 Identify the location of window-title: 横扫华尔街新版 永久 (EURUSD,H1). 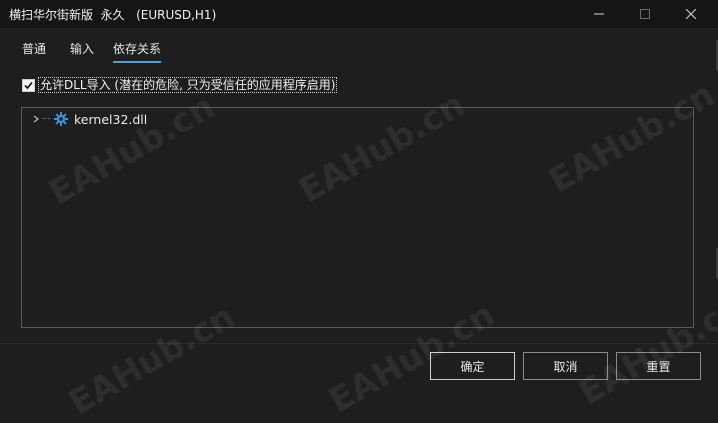
(113, 15).